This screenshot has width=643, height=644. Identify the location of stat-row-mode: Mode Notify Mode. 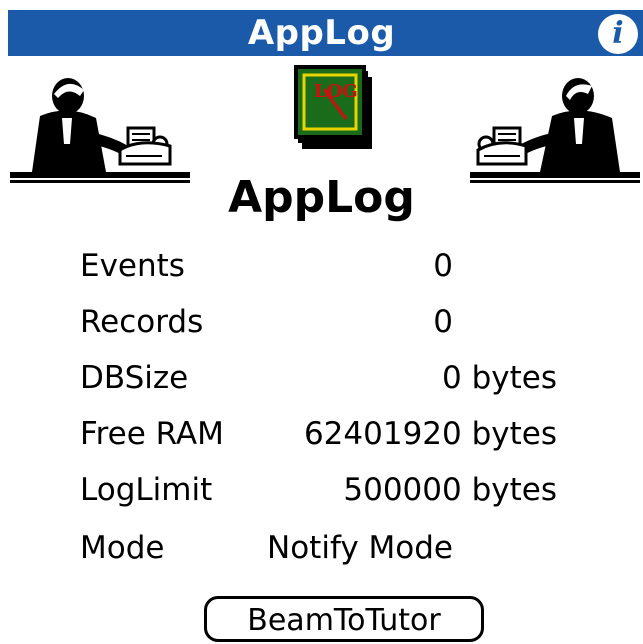
(321, 548).